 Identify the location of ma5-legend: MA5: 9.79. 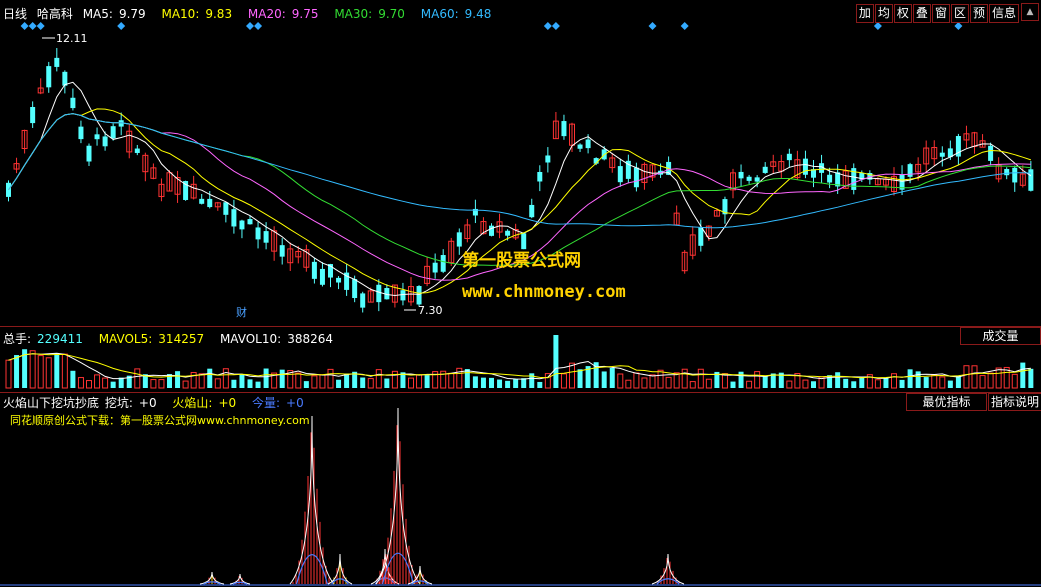
(114, 14).